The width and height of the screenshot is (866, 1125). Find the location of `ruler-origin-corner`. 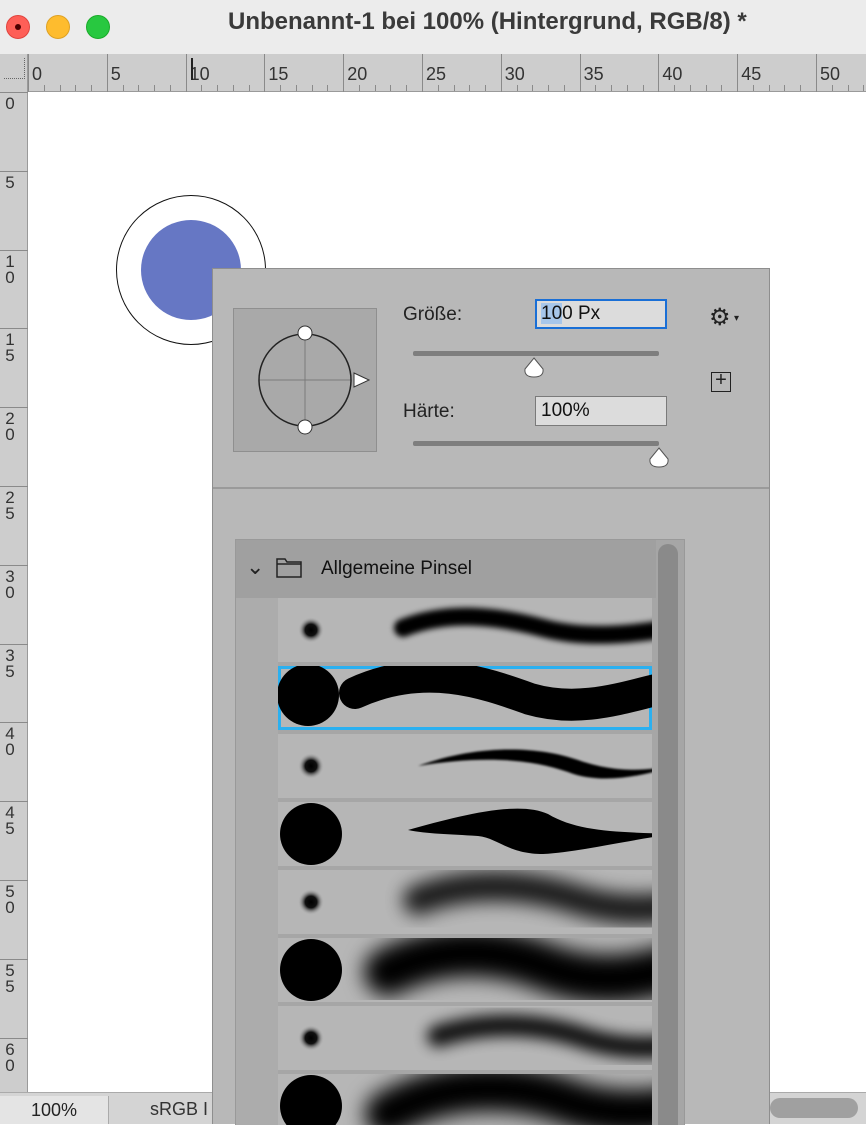

ruler-origin-corner is located at coordinates (14, 73).